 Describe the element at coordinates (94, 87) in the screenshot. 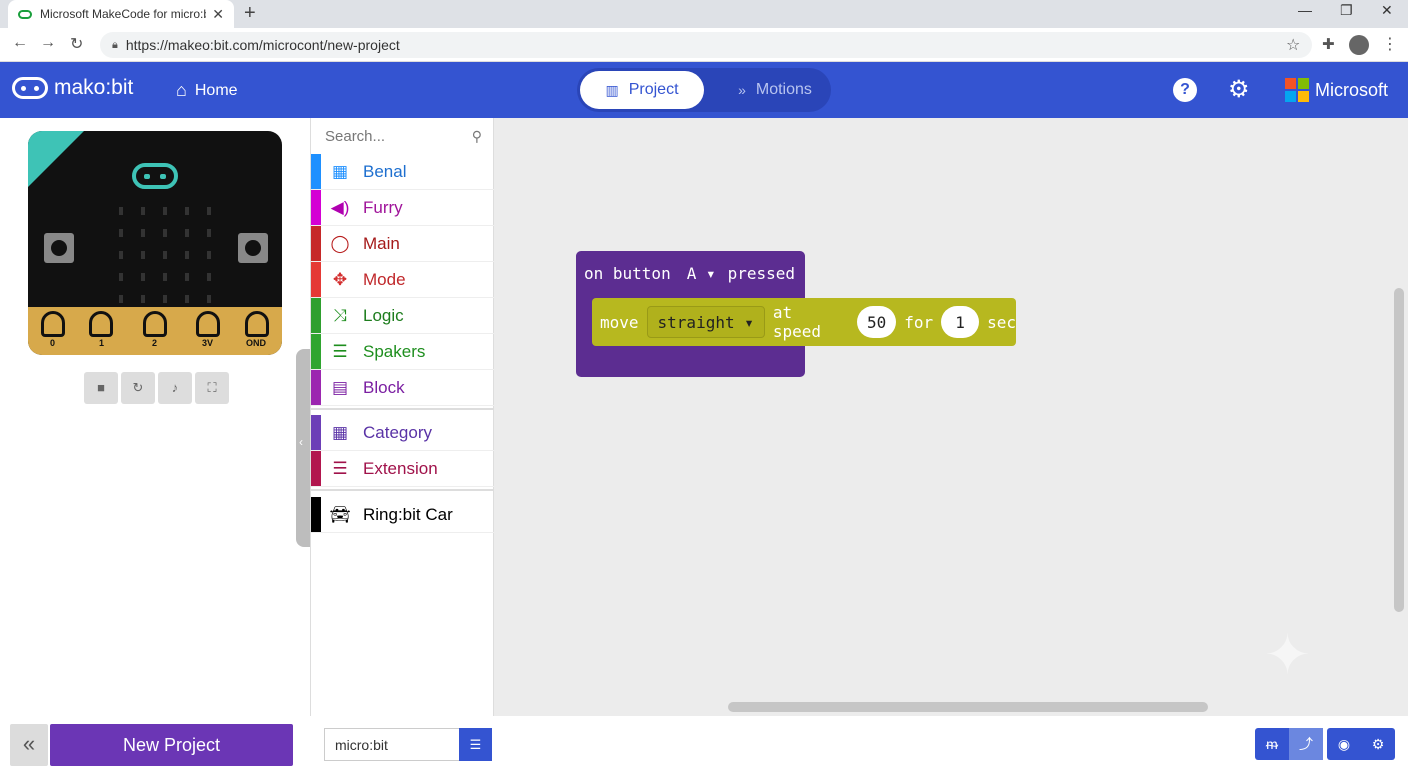

I see `logo-text: mako:bit` at that location.